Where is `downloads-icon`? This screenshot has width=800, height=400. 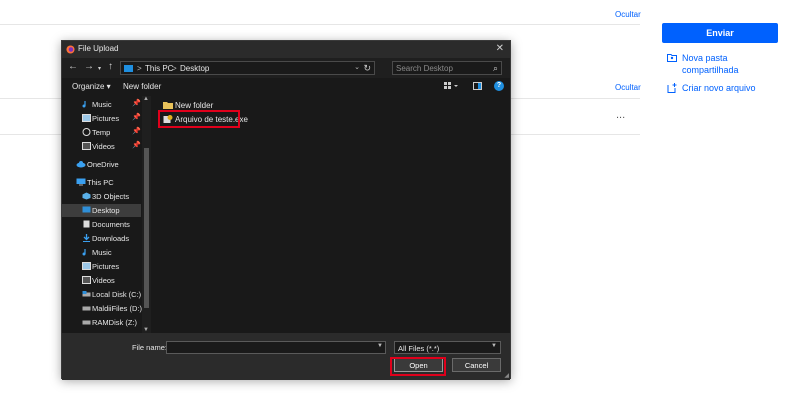
downloads-icon is located at coordinates (86, 238).